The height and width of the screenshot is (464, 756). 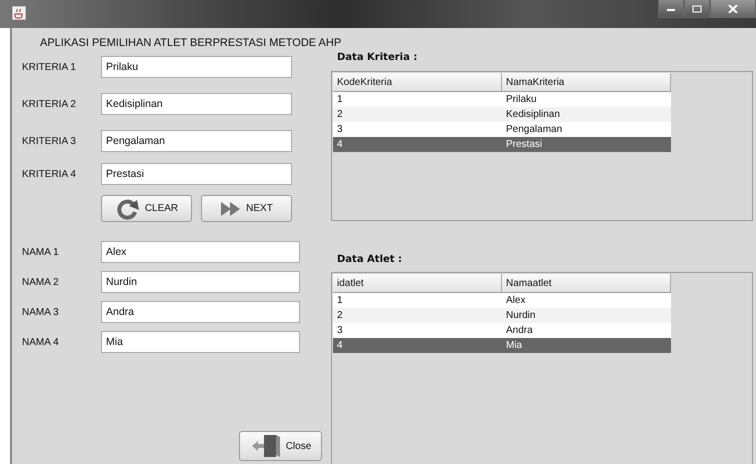 I want to click on column-header: NamaKriteria, so click(x=586, y=82).